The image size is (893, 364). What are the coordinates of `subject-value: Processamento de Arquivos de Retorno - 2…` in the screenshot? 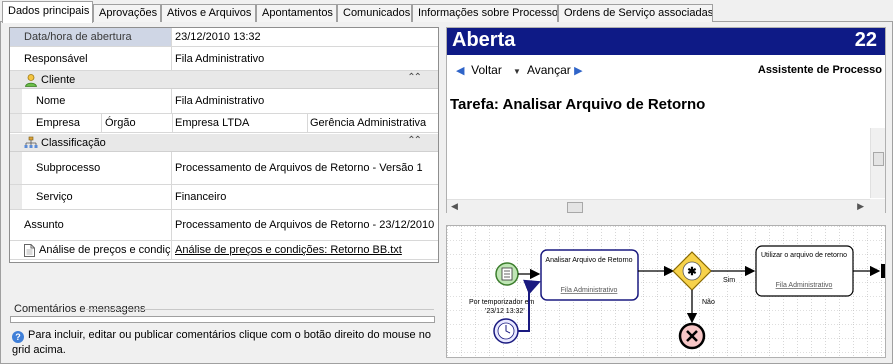 It's located at (305, 225).